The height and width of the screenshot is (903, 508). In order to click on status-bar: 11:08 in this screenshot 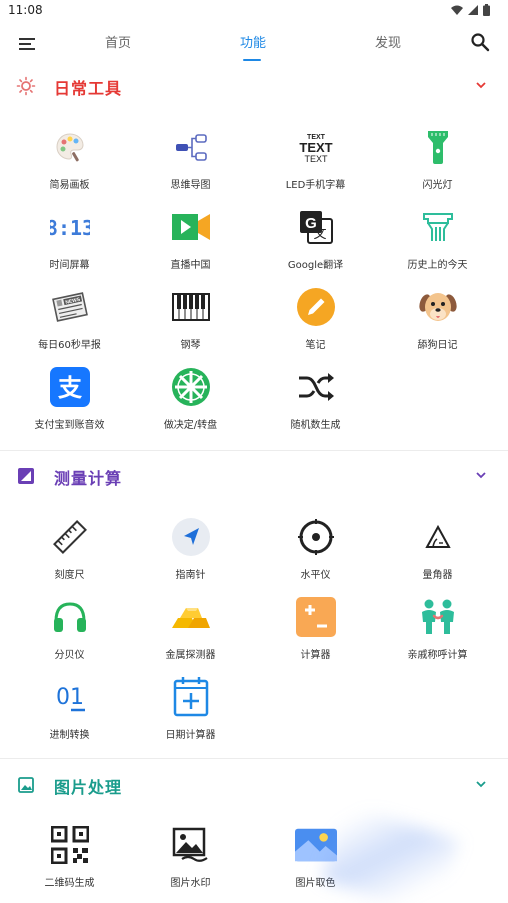, I will do `click(254, 11)`.